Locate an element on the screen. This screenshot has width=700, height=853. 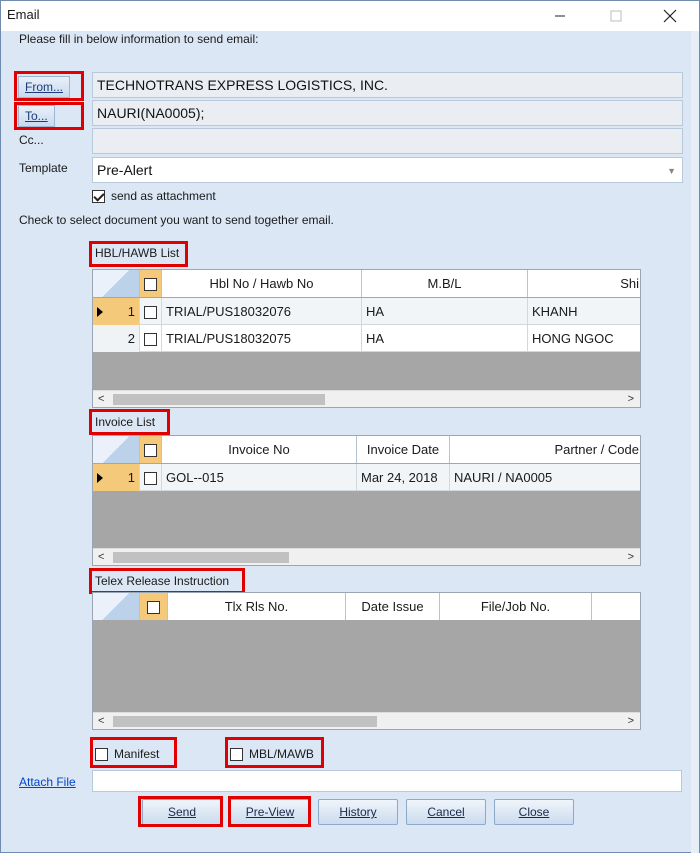
mbl-mawb-option: MBL/MAWB is located at coordinates (272, 754).